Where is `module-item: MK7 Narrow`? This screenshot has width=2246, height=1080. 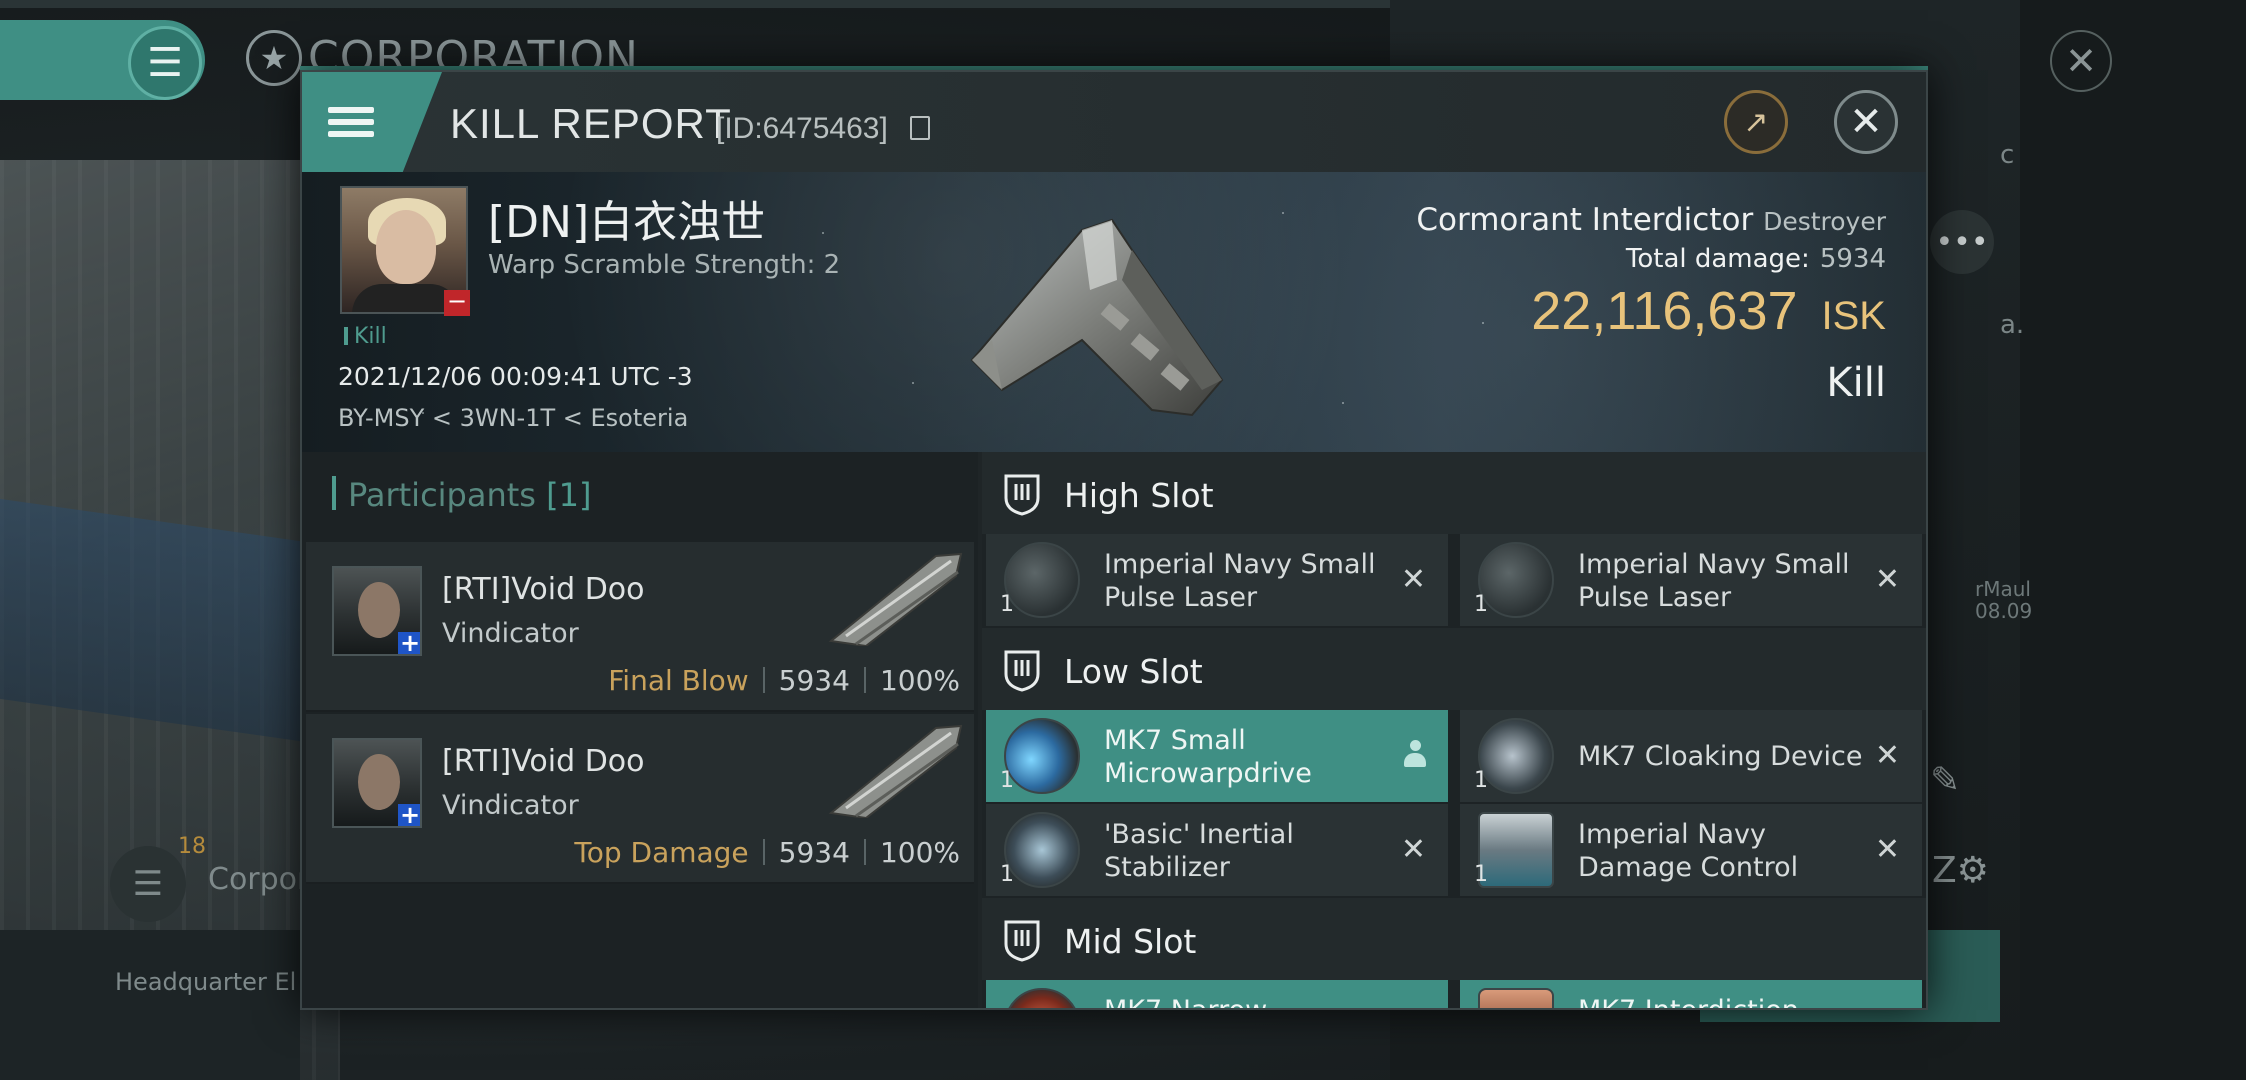 module-item: MK7 Narrow is located at coordinates (1217, 994).